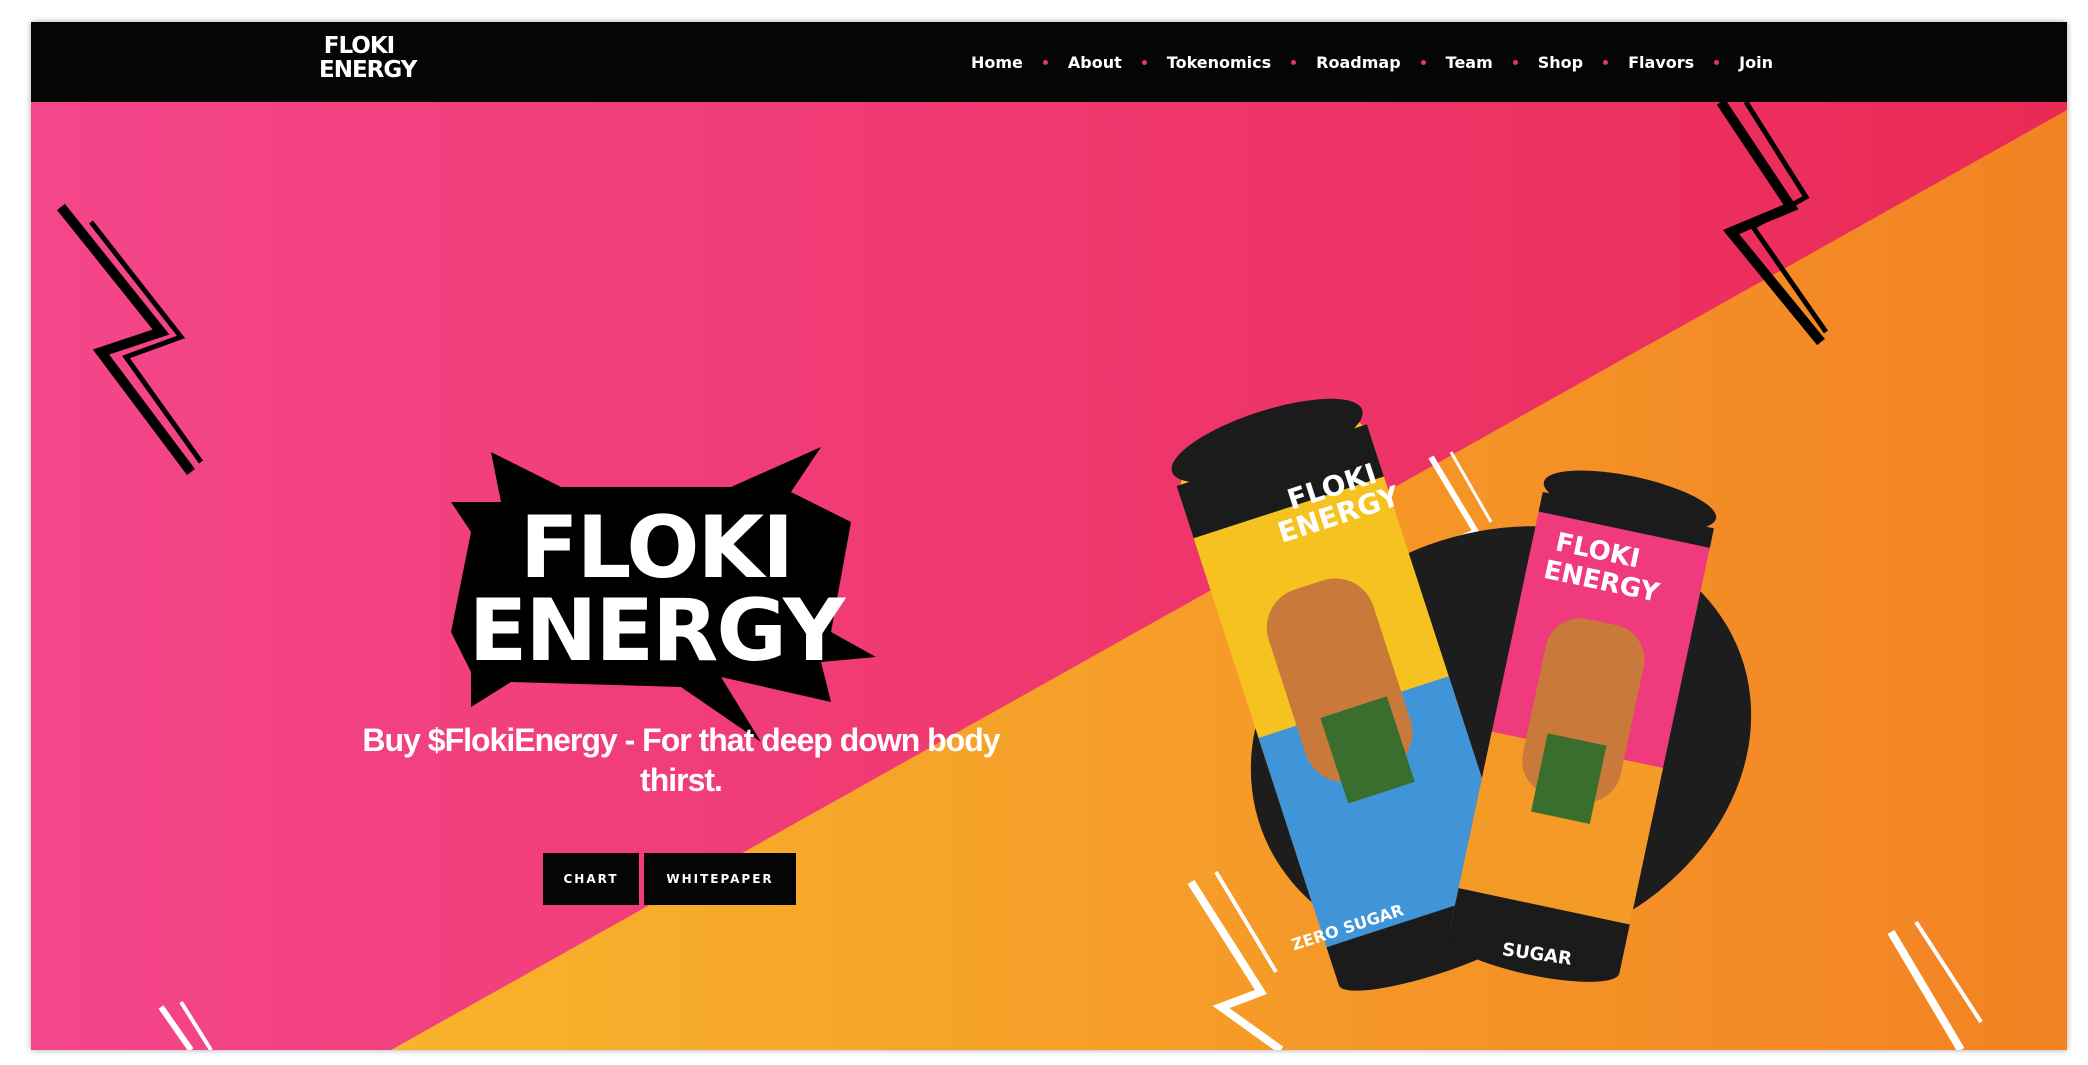 This screenshot has width=2088, height=1065. I want to click on whitepaper-button: WHITEPAPER, so click(720, 879).